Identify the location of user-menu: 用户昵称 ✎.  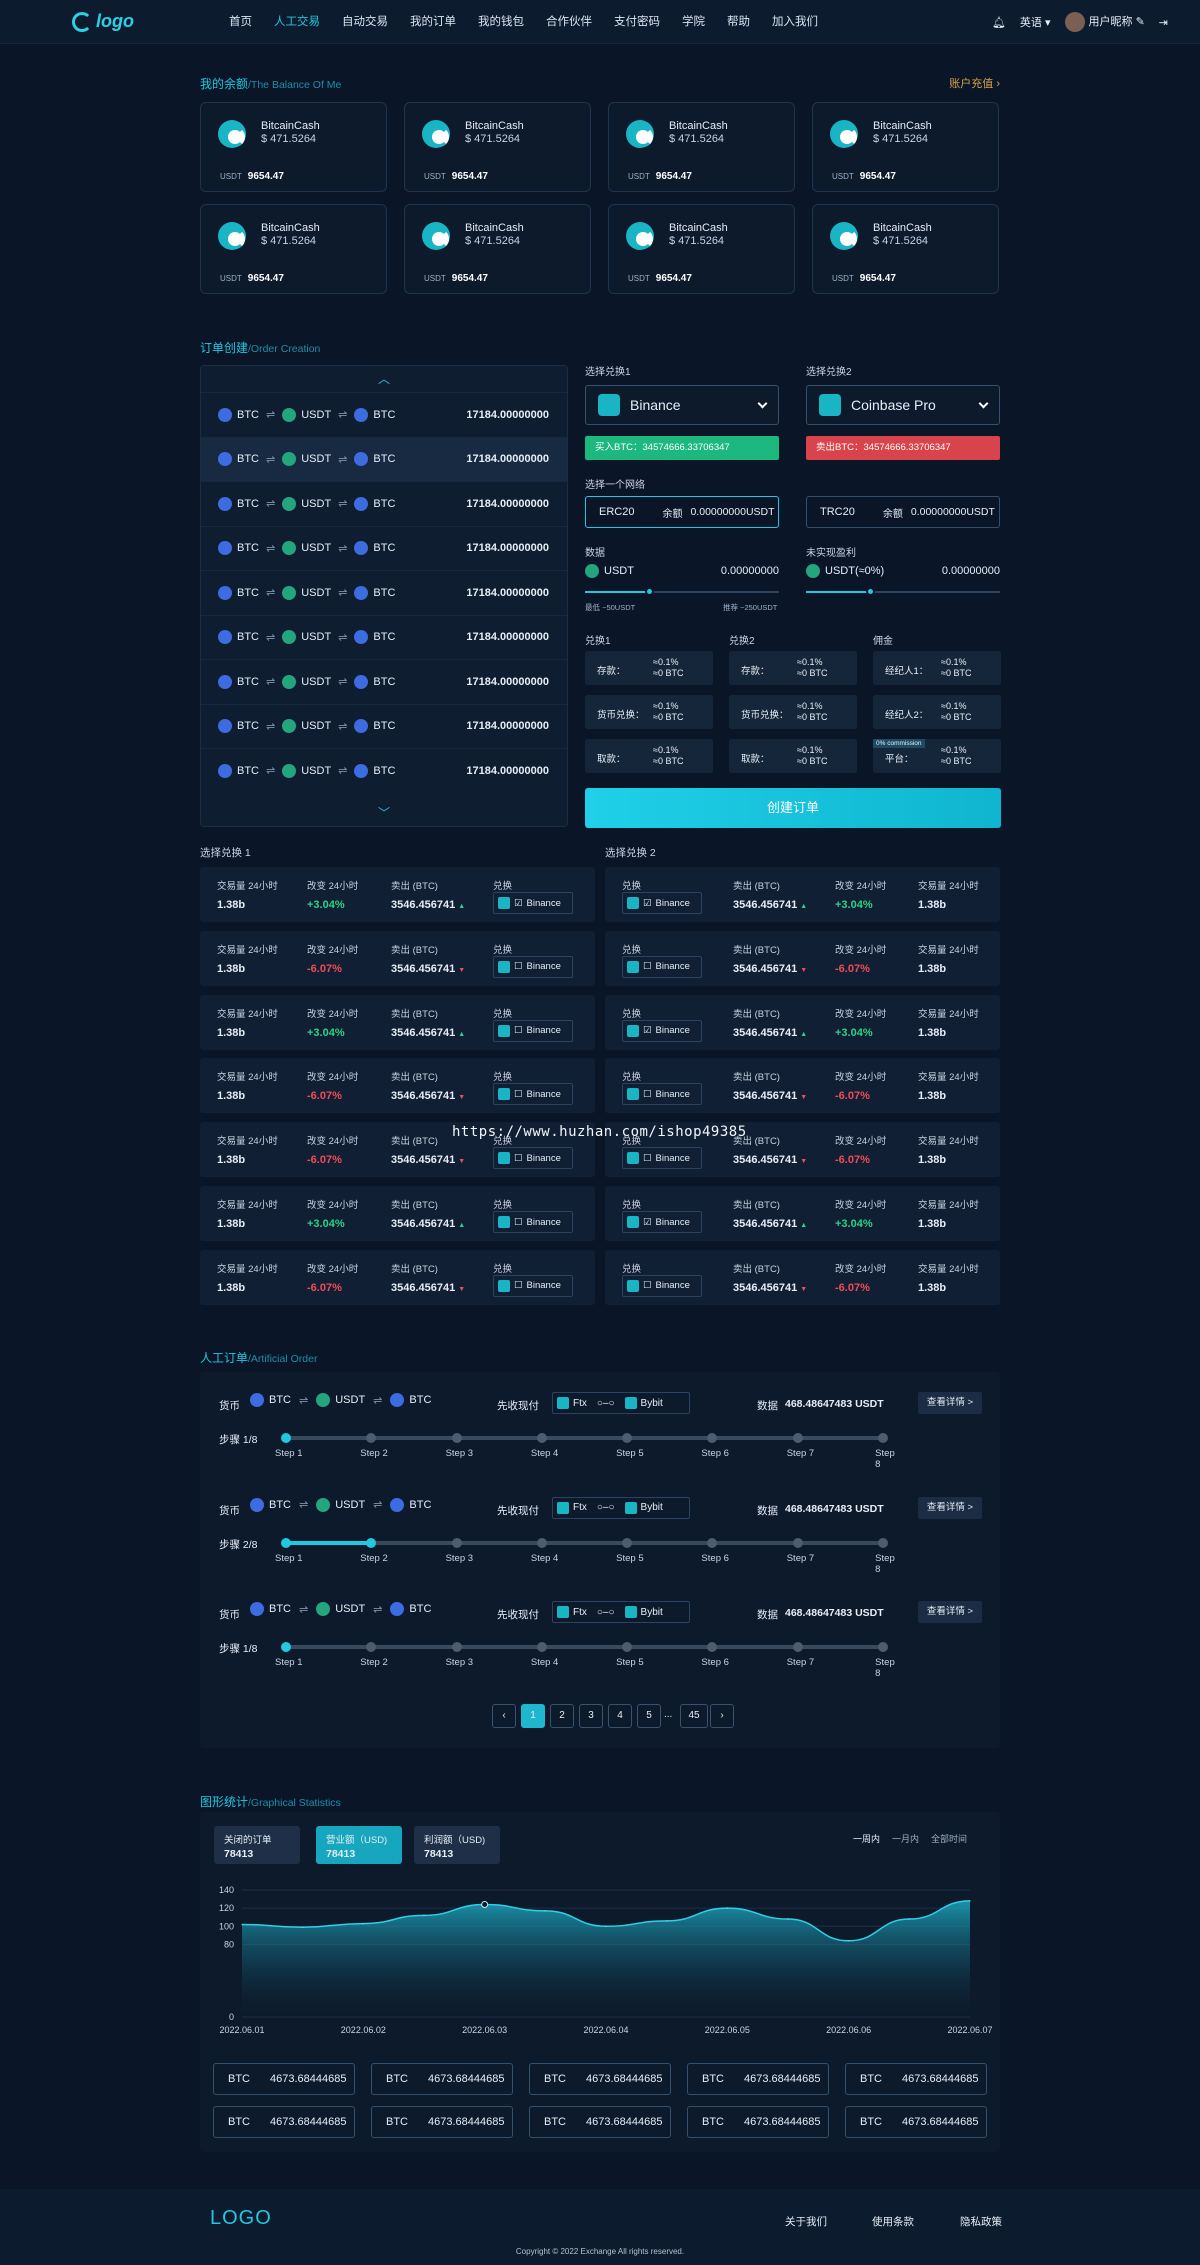
(1104, 22).